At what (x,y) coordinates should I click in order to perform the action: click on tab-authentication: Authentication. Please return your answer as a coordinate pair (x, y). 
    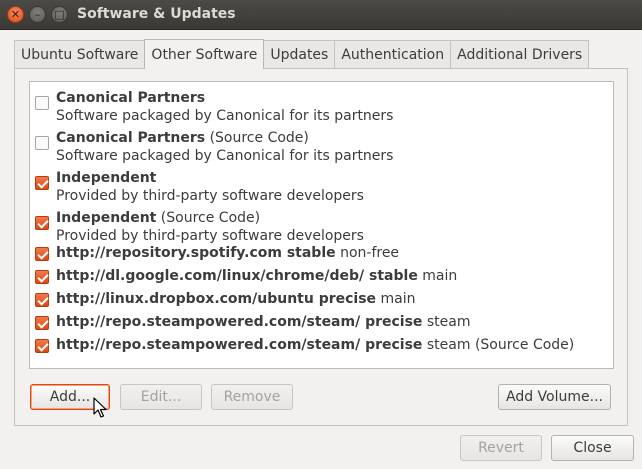
    Looking at the image, I should click on (393, 54).